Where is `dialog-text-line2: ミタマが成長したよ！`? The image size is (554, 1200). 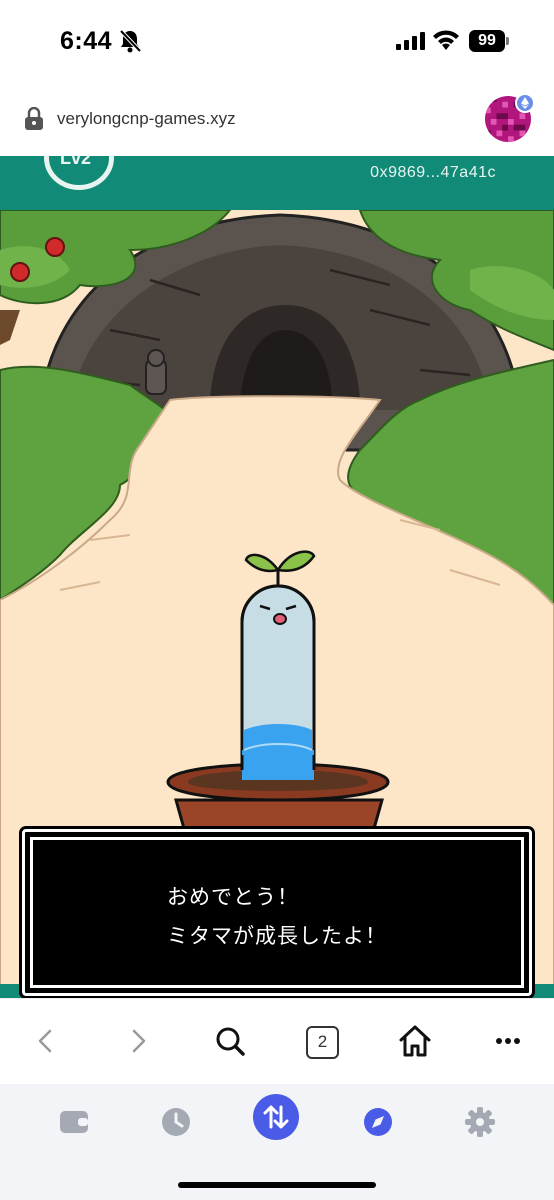 dialog-text-line2: ミタマが成長したよ！ is located at coordinates (277, 936).